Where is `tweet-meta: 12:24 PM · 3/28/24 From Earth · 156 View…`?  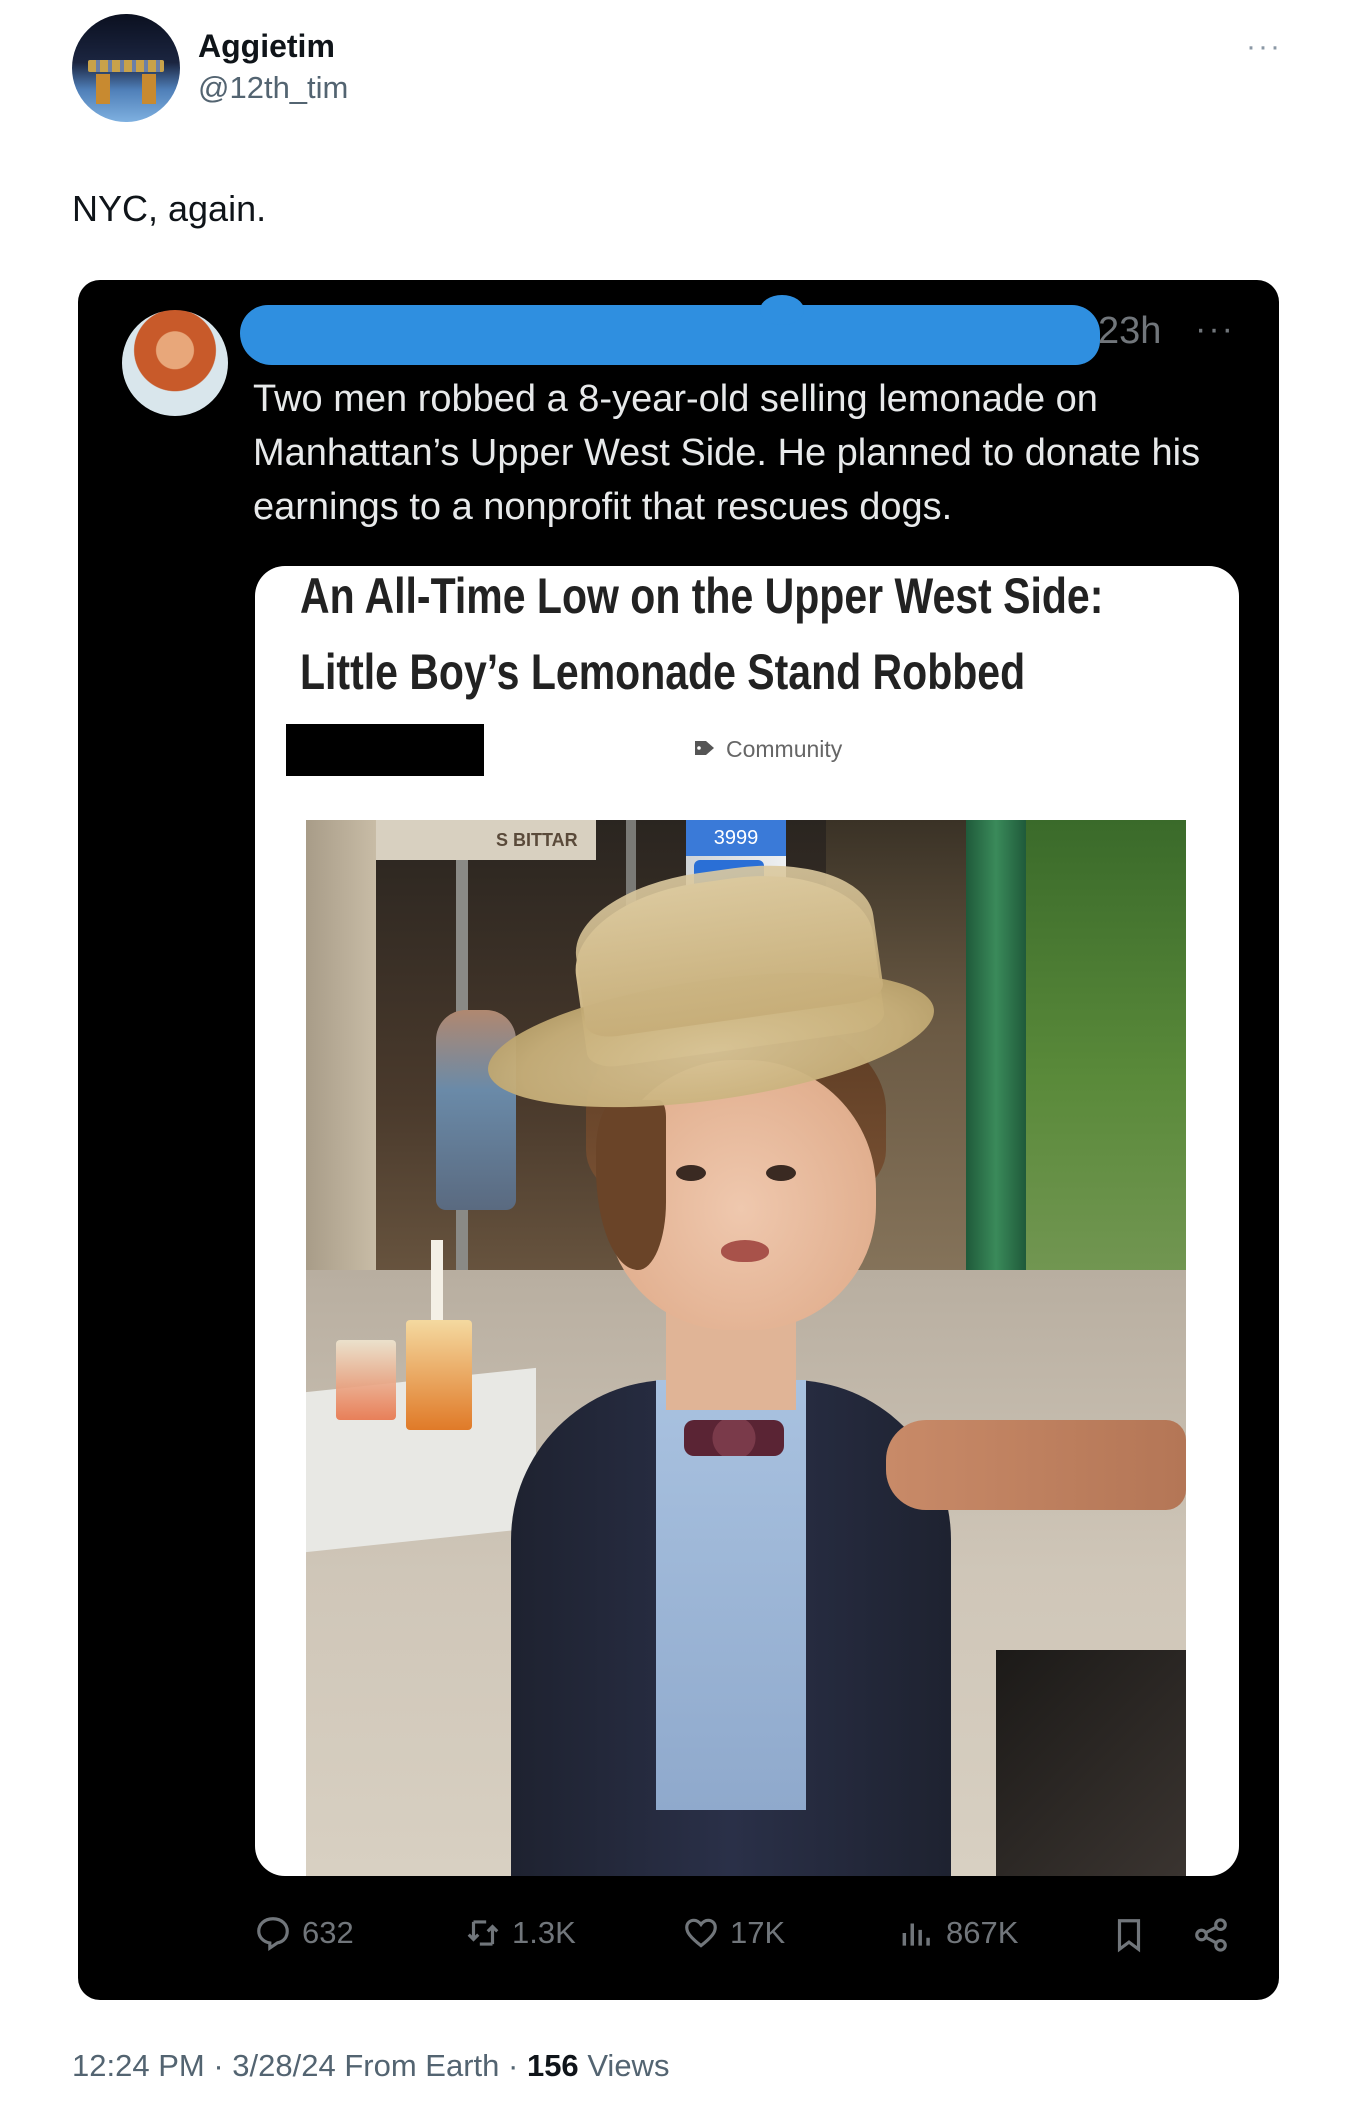
tweet-meta: 12:24 PM · 3/28/24 From Earth · 156 View… is located at coordinates (370, 2066).